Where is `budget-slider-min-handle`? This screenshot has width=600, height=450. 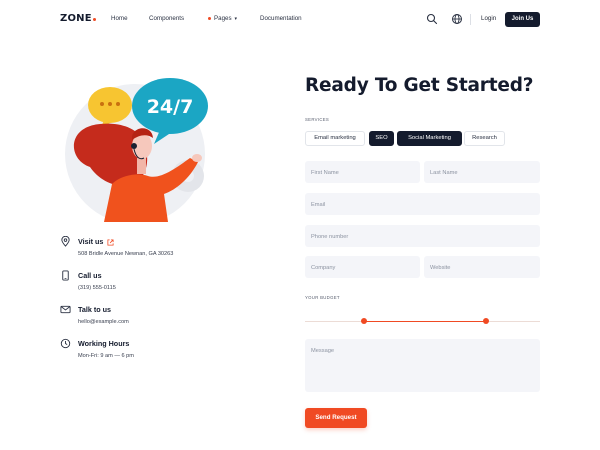 budget-slider-min-handle is located at coordinates (363, 321).